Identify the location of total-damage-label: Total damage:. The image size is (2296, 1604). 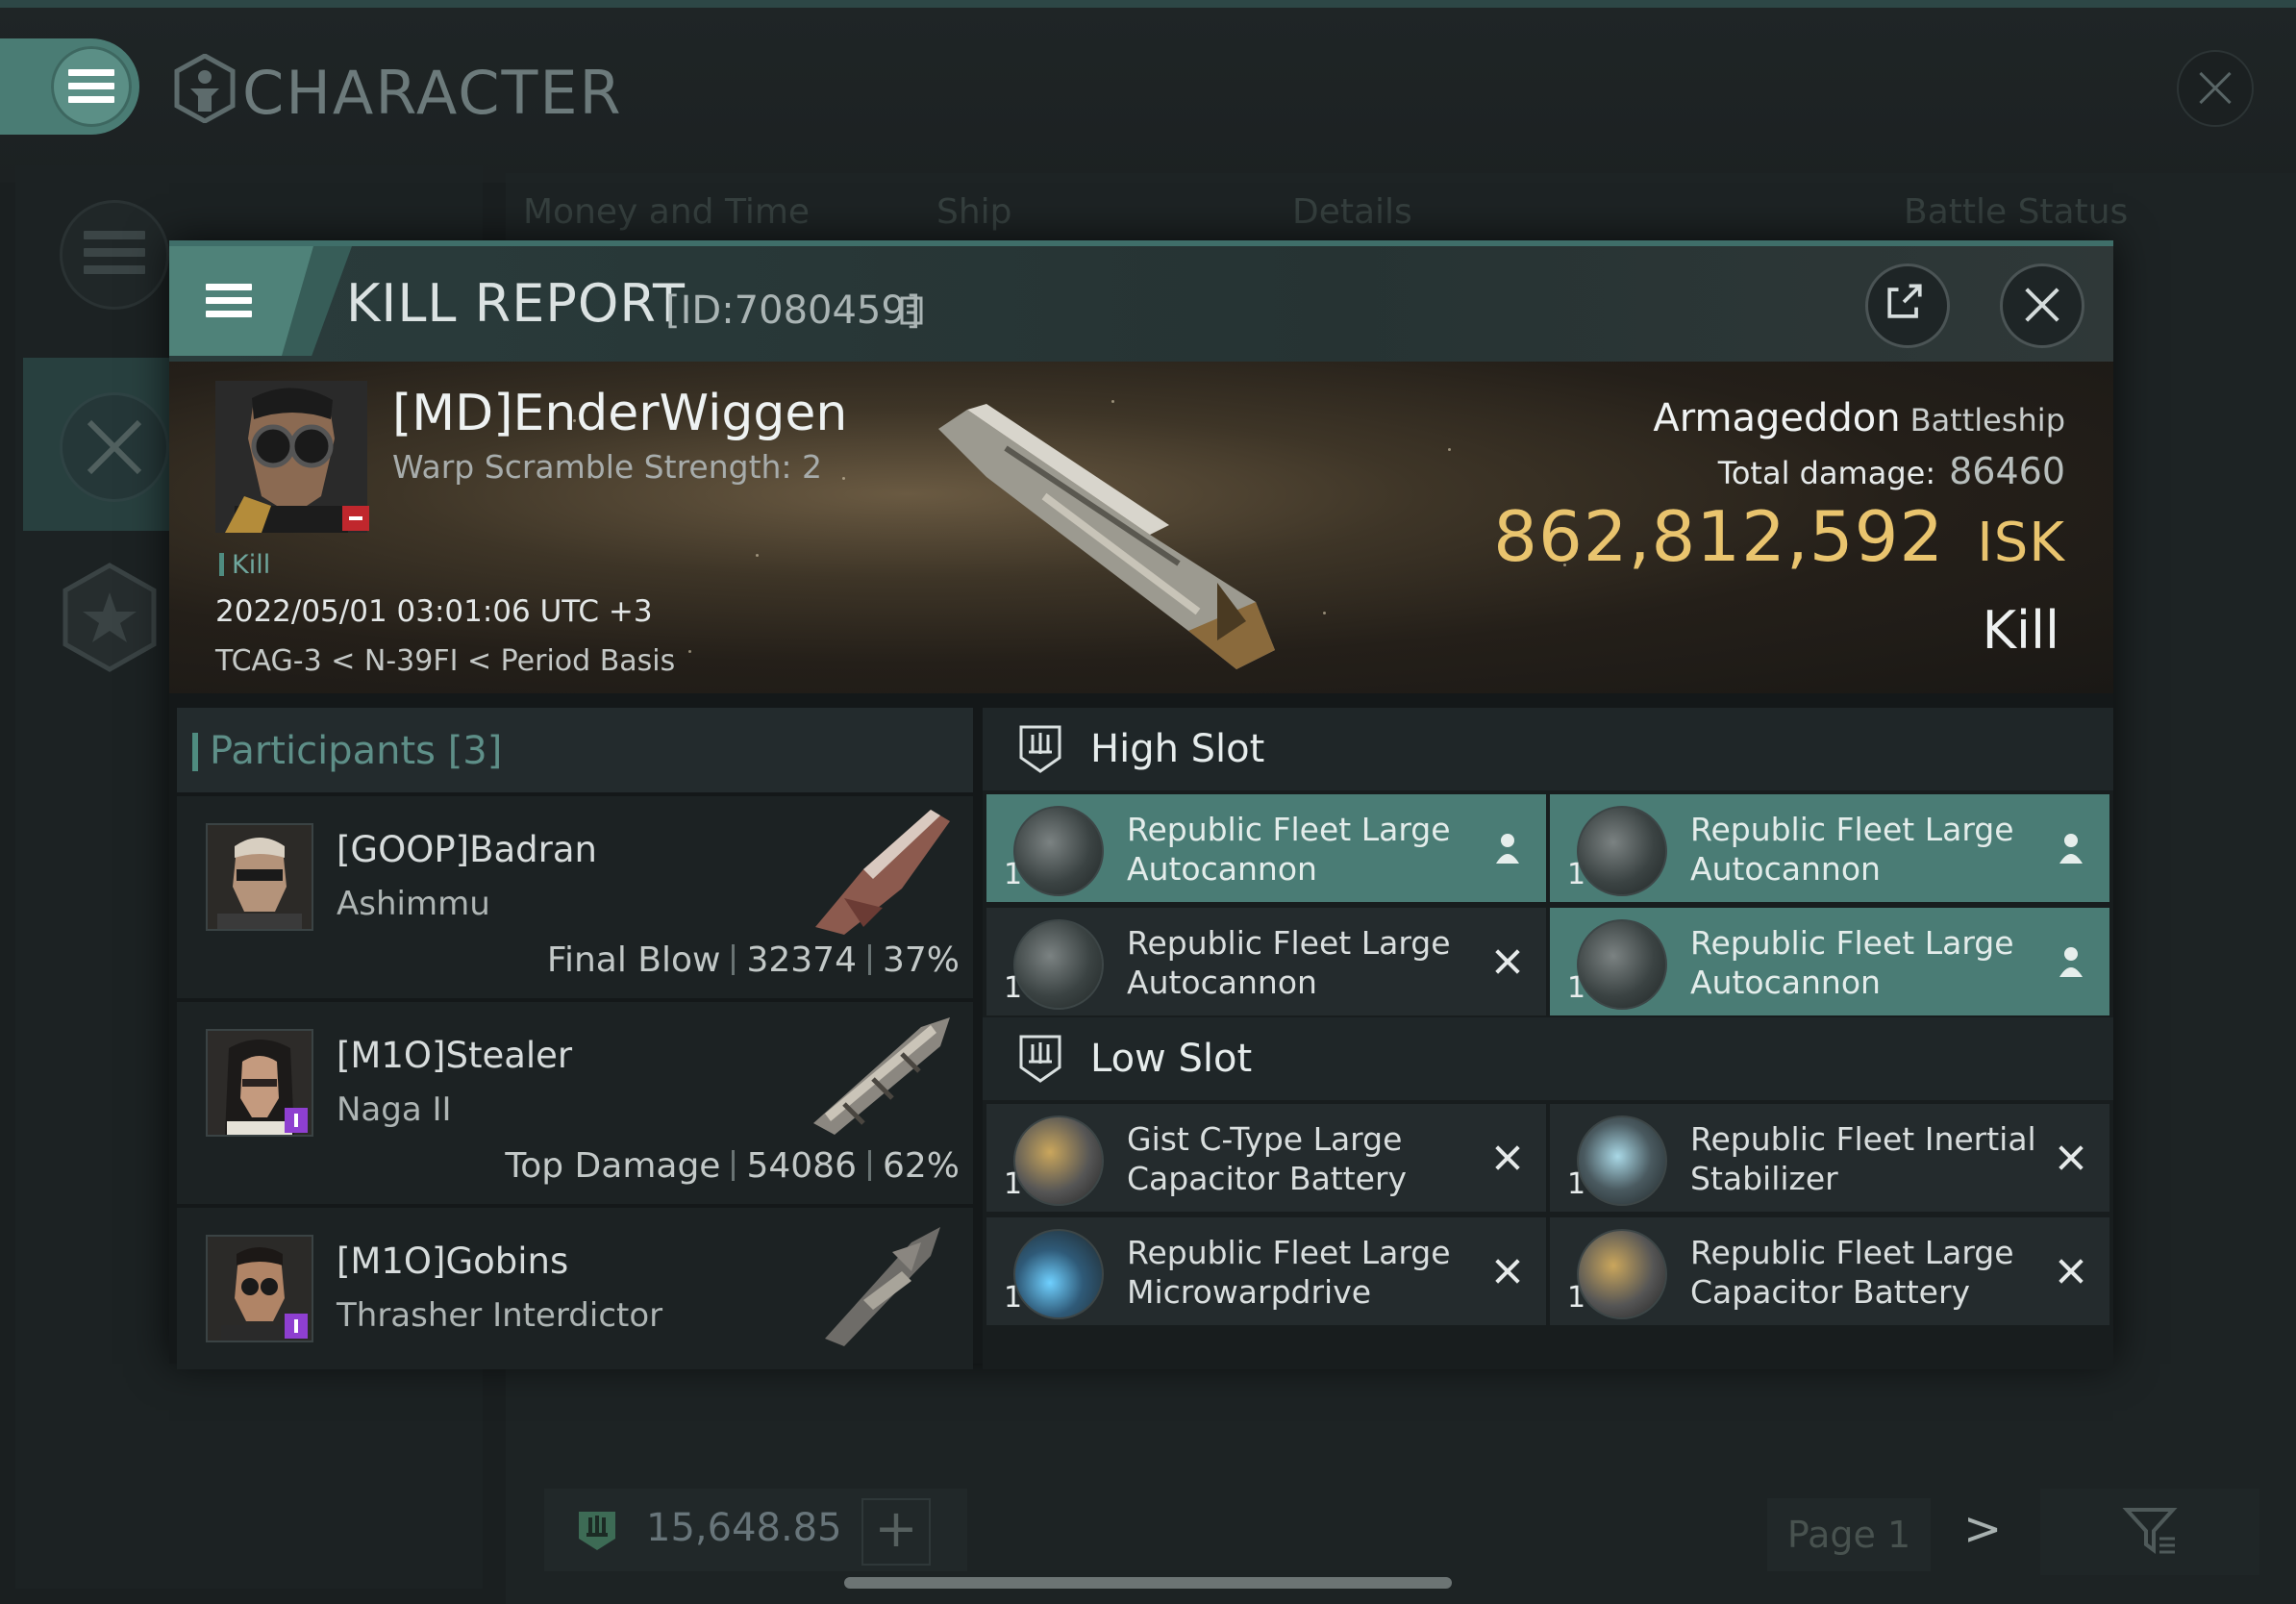
(1826, 473).